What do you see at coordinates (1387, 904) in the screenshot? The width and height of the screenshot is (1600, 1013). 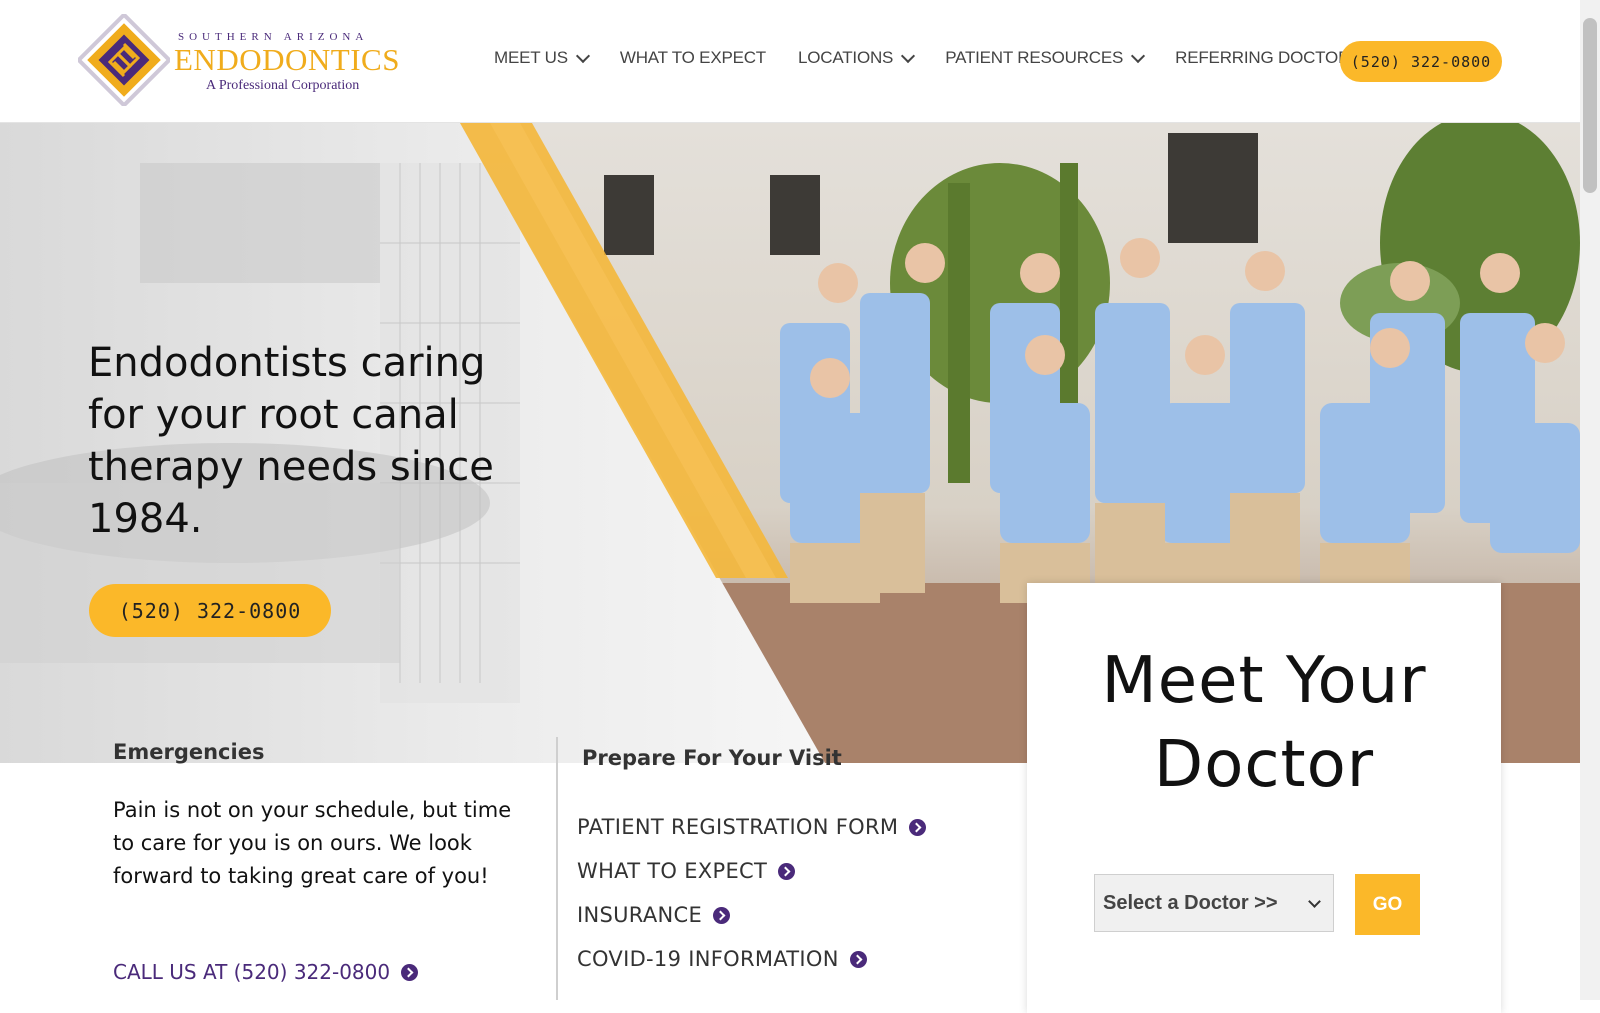 I see `go-button: GO` at bounding box center [1387, 904].